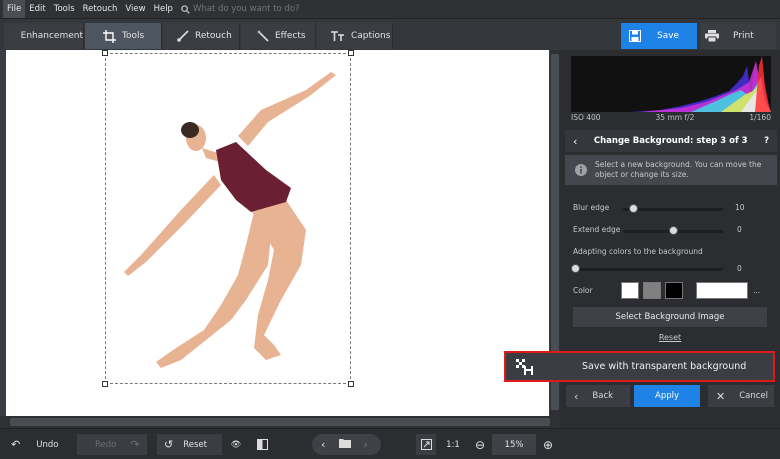 The height and width of the screenshot is (459, 780). Describe the element at coordinates (591, 207) in the screenshot. I see `blur-edge-label: Blur edge` at that location.